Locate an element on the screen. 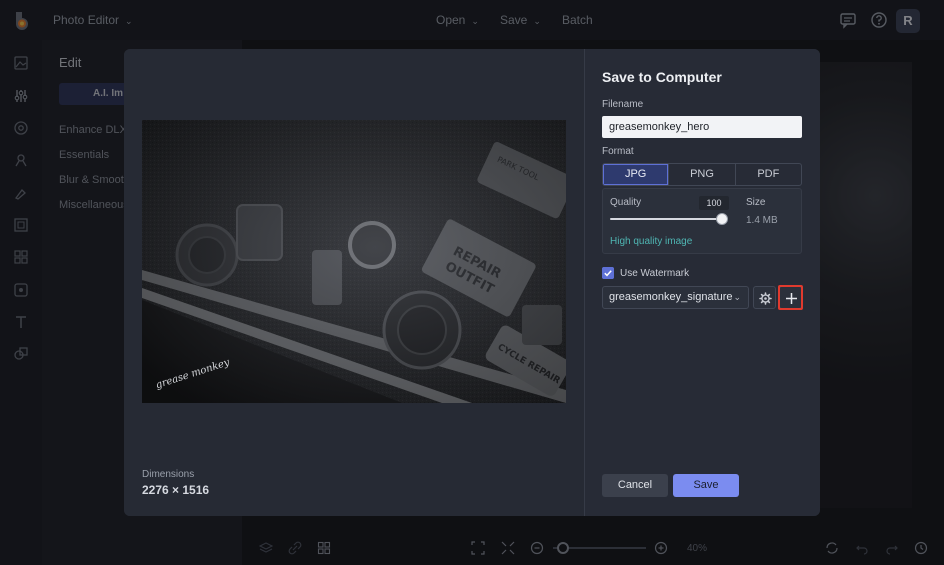  gear-icon is located at coordinates (765, 298).